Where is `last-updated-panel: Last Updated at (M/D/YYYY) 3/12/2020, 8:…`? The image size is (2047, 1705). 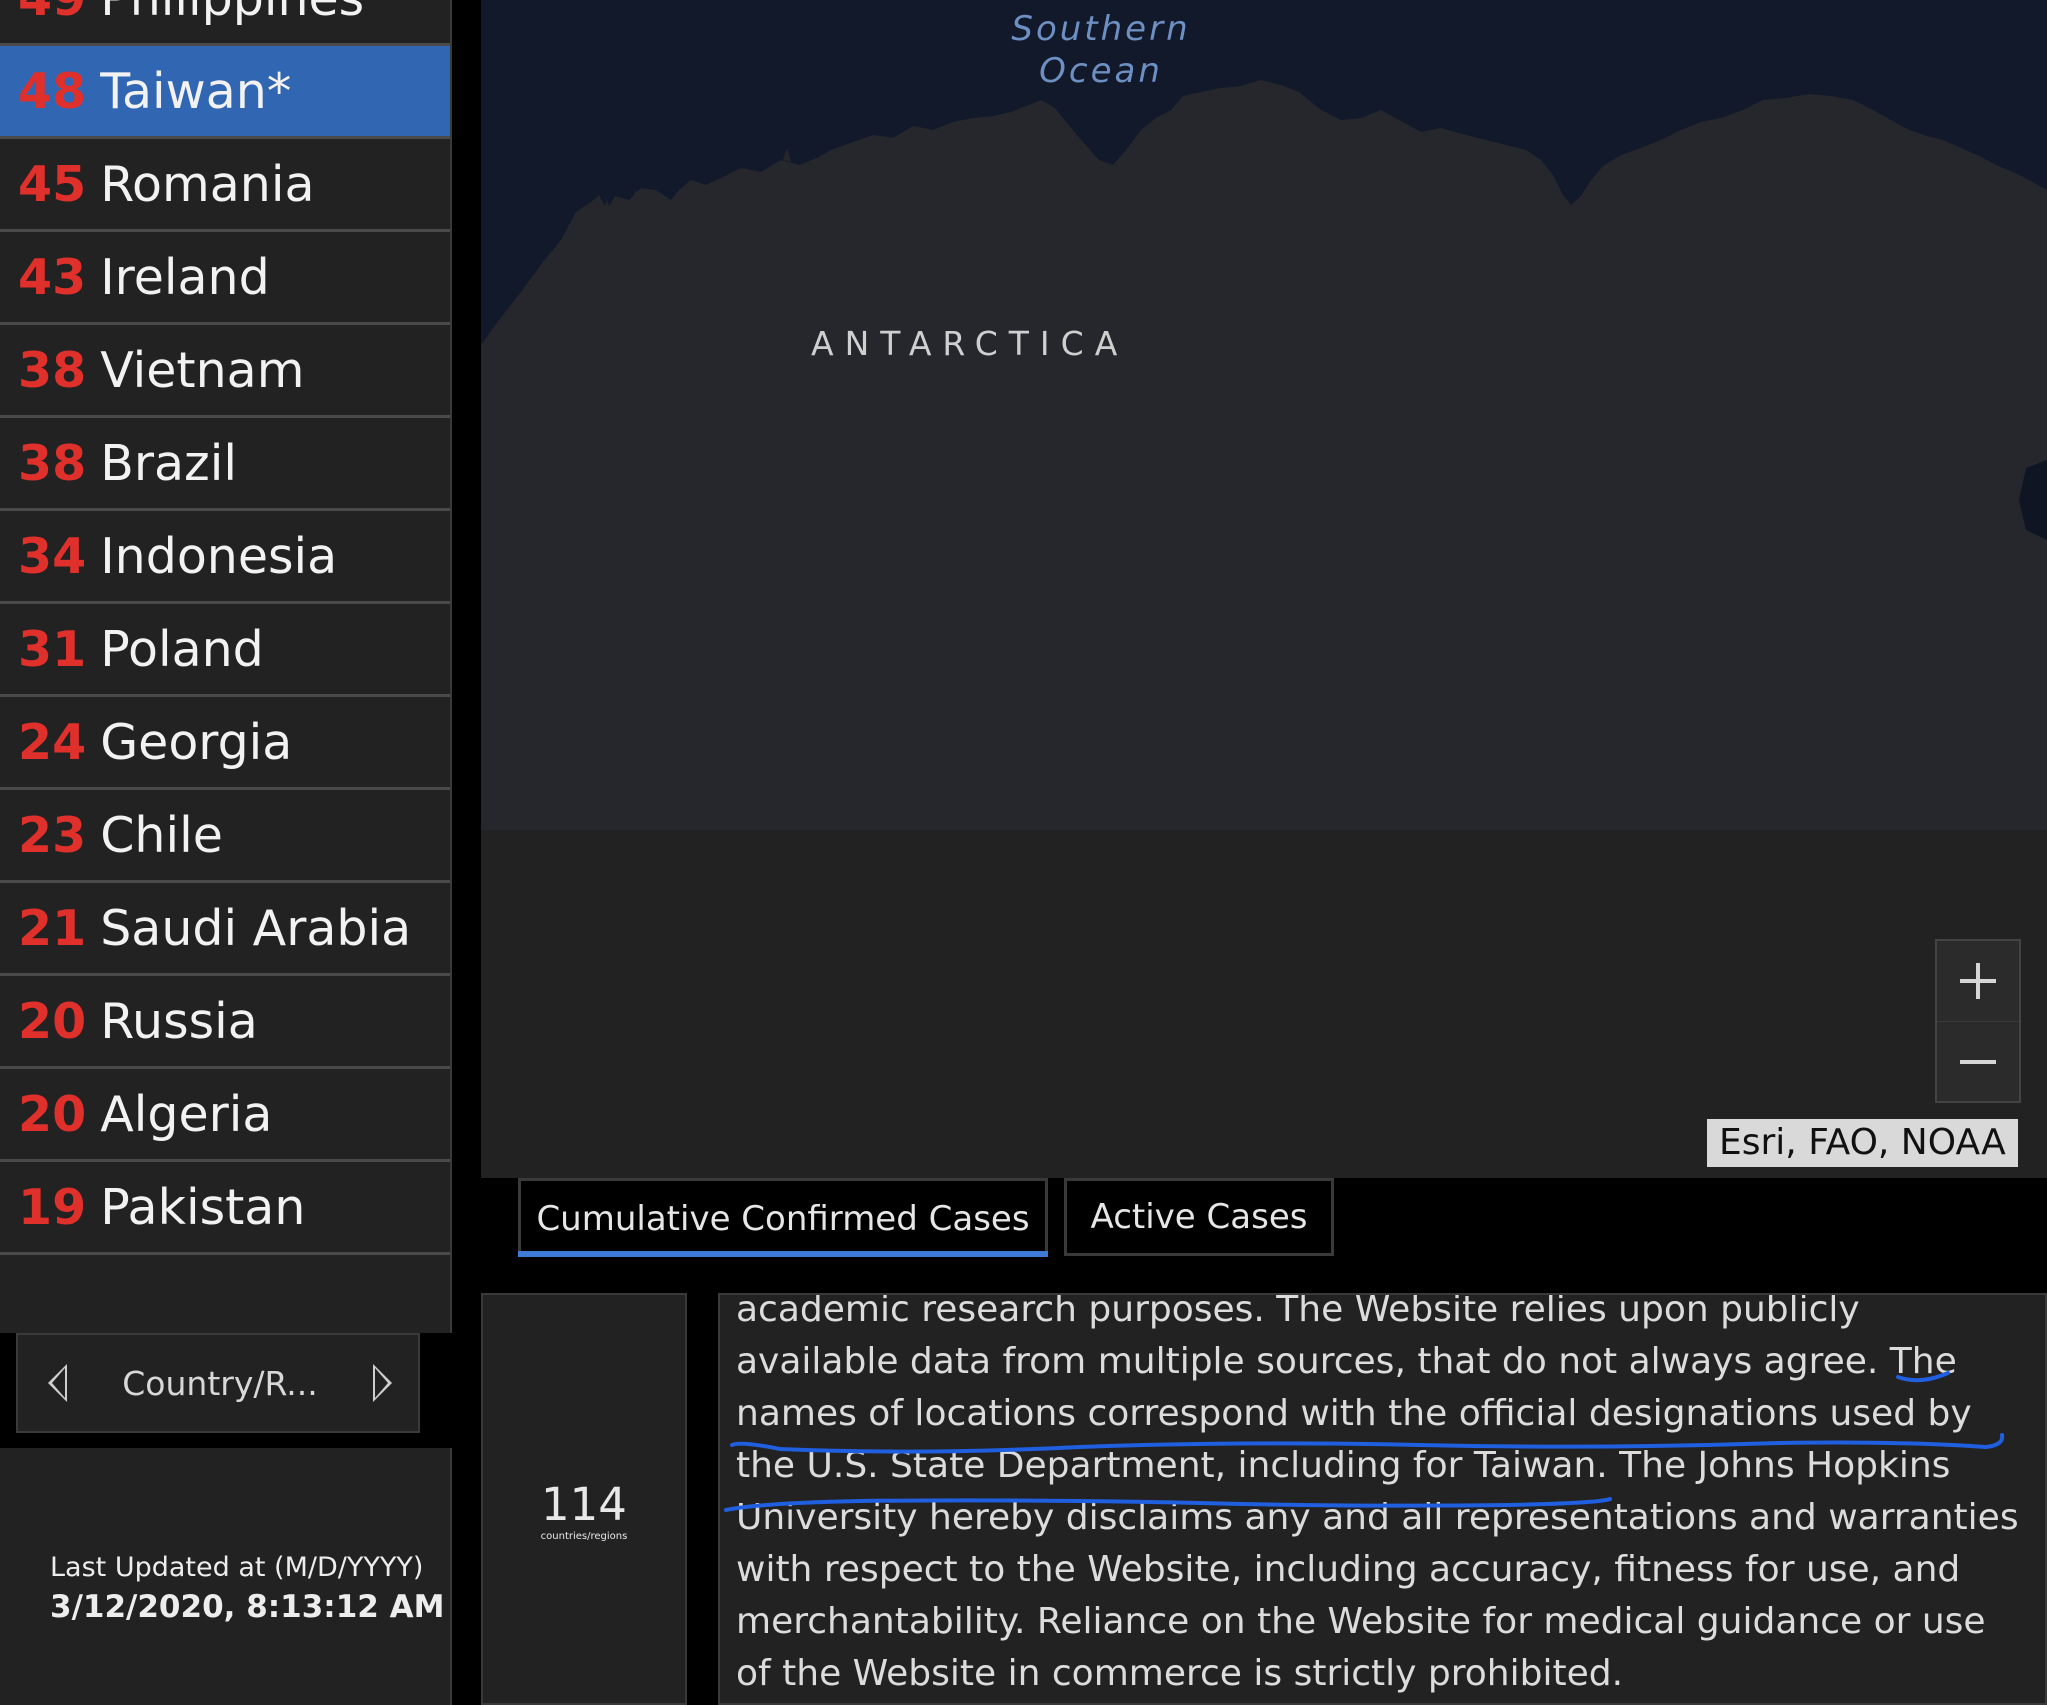 last-updated-panel: Last Updated at (M/D/YYYY) 3/12/2020, 8:… is located at coordinates (226, 1576).